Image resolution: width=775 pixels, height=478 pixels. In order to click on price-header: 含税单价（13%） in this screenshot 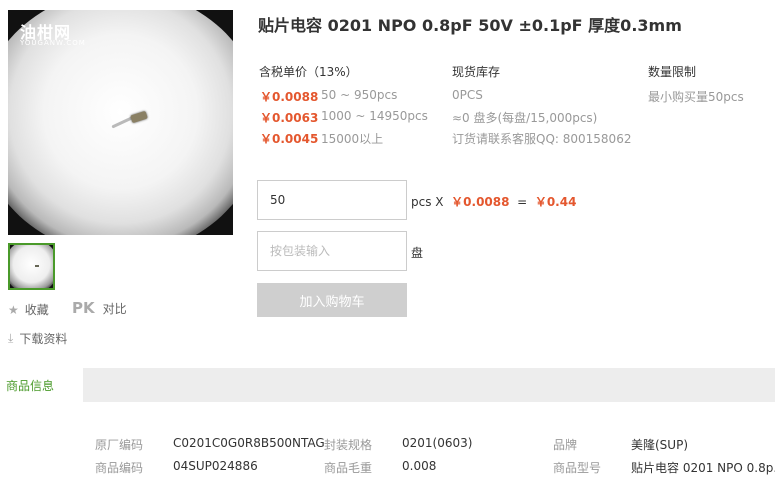, I will do `click(308, 72)`.